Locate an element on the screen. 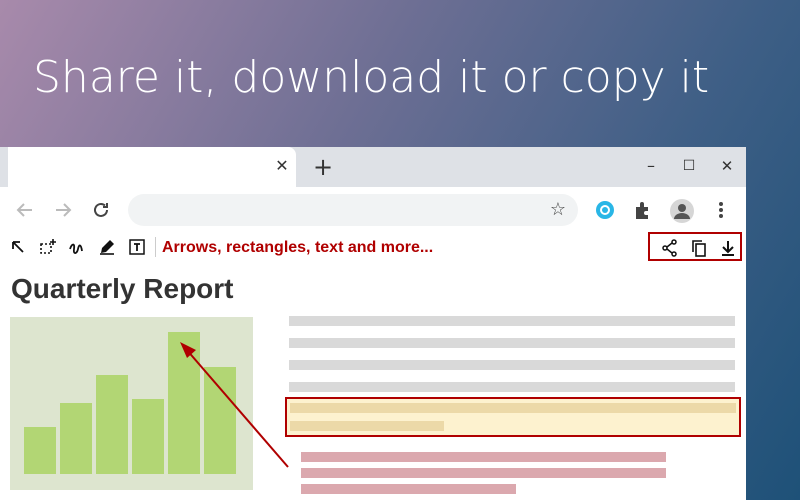  bookmark-star-icon: ☆ is located at coordinates (558, 210).